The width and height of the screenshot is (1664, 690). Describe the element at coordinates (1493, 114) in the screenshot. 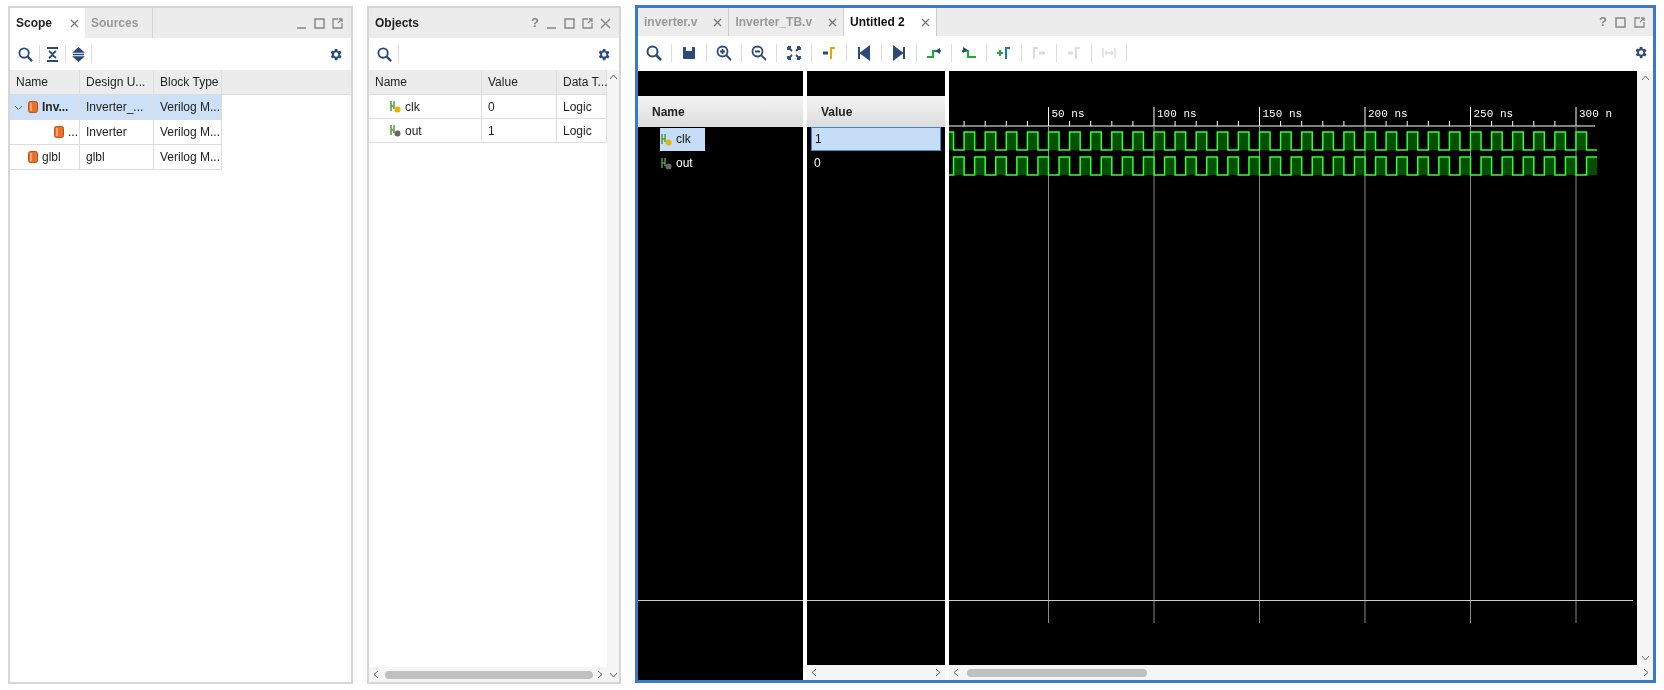

I see `tick-label: 250 ns` at that location.